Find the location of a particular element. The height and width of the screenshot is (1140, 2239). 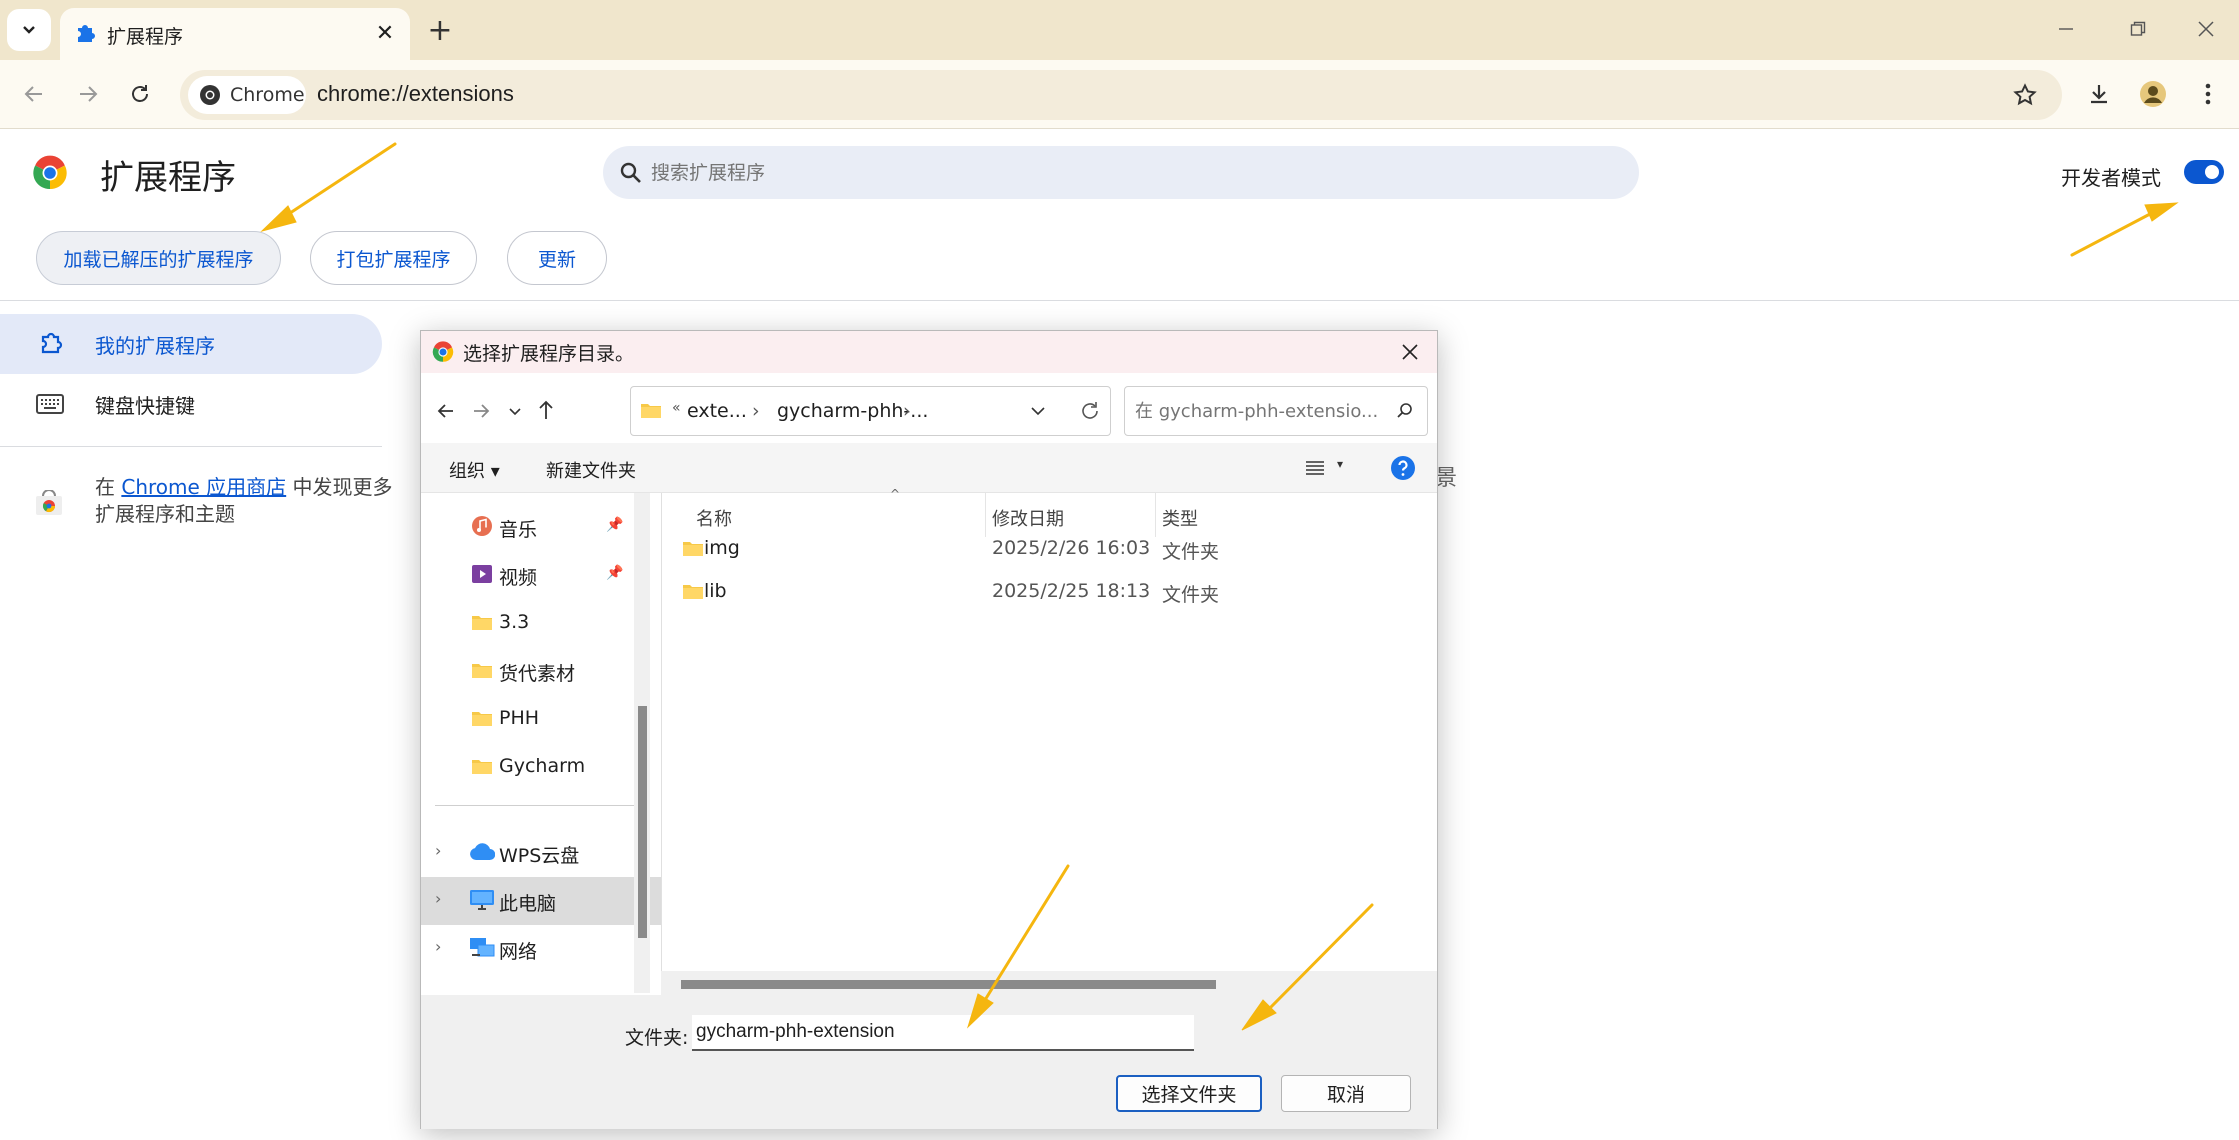

nav-item-folder: 货代素材 is located at coordinates (541, 671).